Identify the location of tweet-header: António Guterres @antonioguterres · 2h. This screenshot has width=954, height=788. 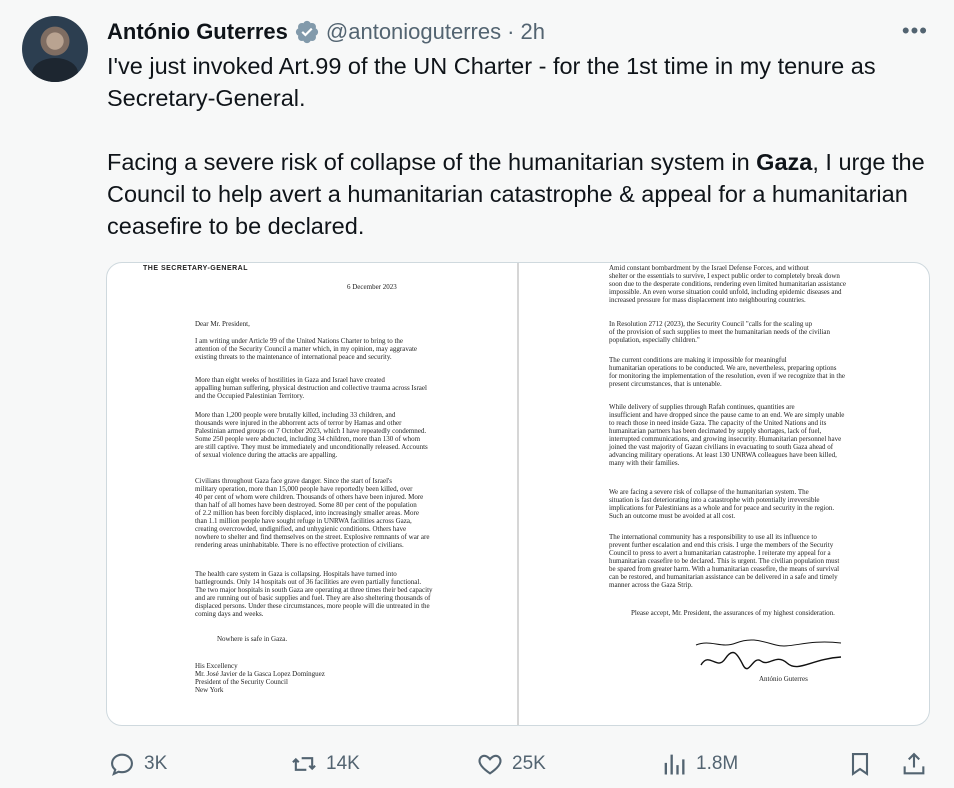
(326, 32).